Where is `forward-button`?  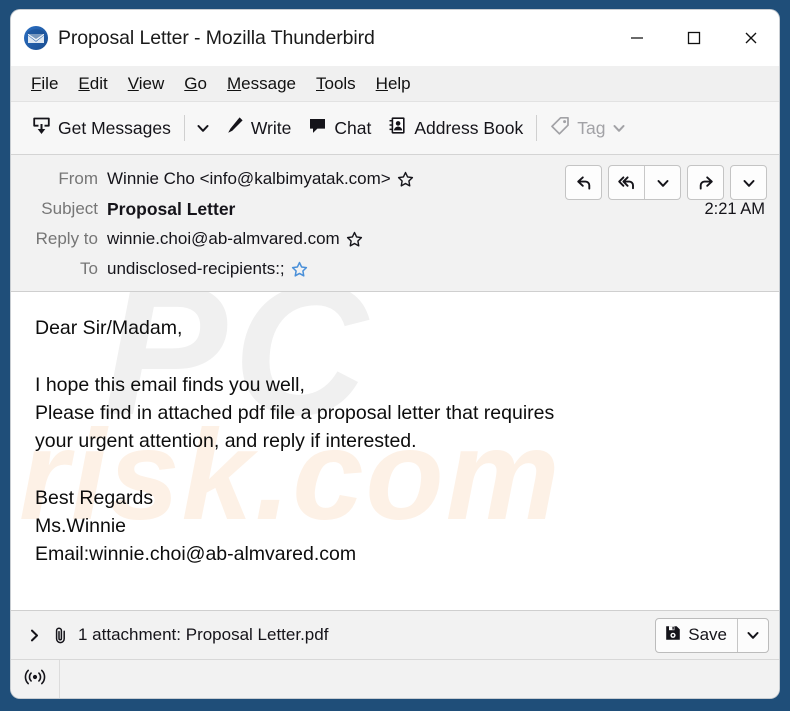 forward-button is located at coordinates (705, 182).